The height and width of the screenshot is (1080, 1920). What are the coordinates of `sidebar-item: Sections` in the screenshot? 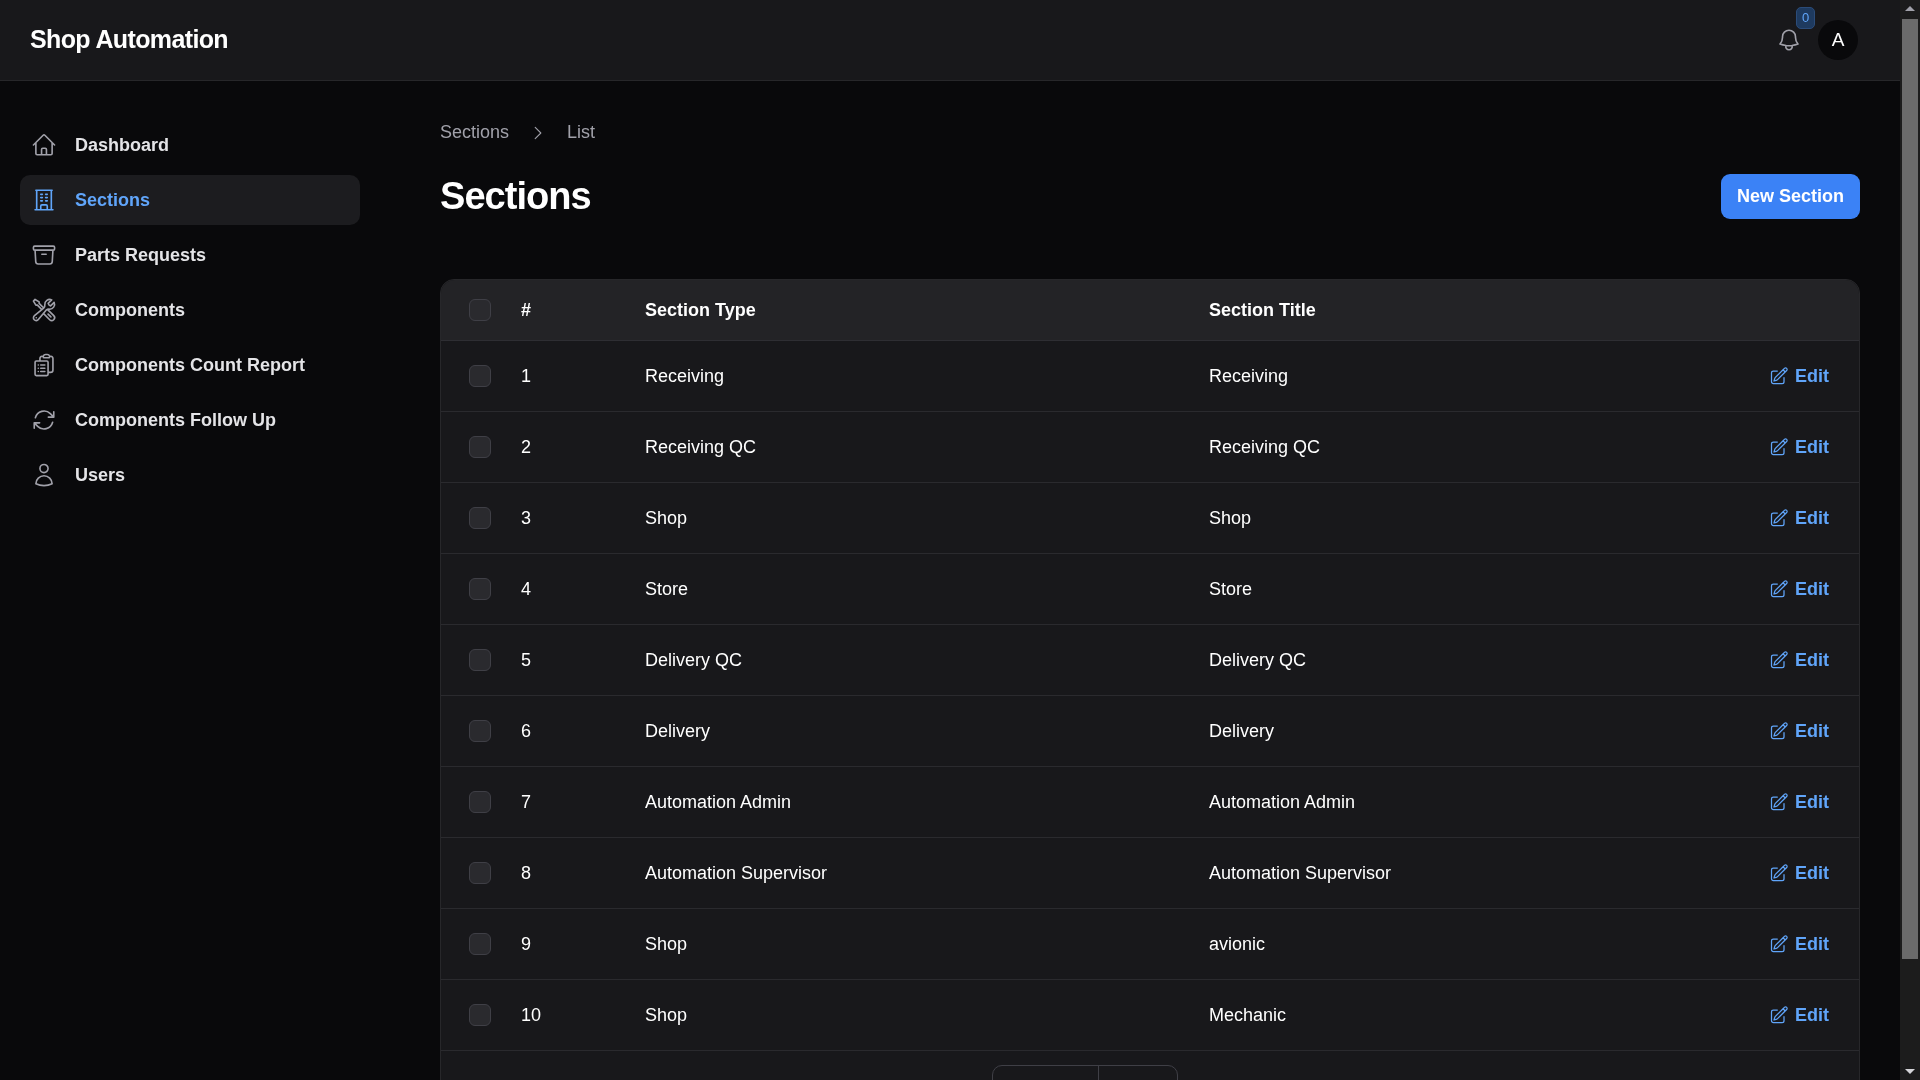 It's located at (190, 200).